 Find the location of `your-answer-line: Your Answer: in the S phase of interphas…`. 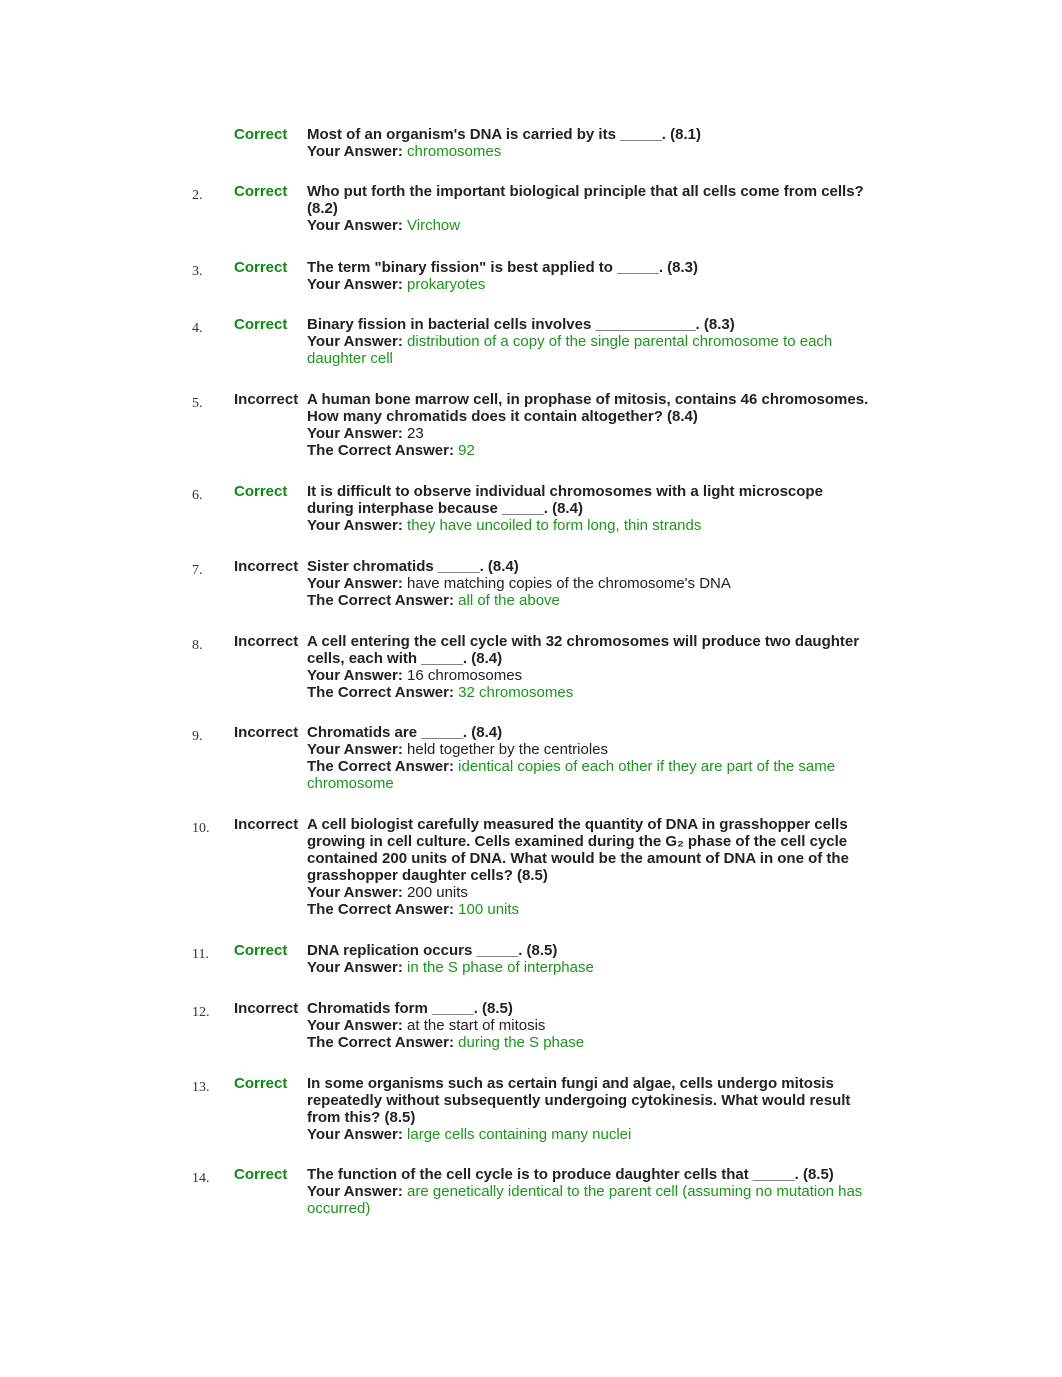

your-answer-line: Your Answer: in the S phase of interphas… is located at coordinates (589, 967).